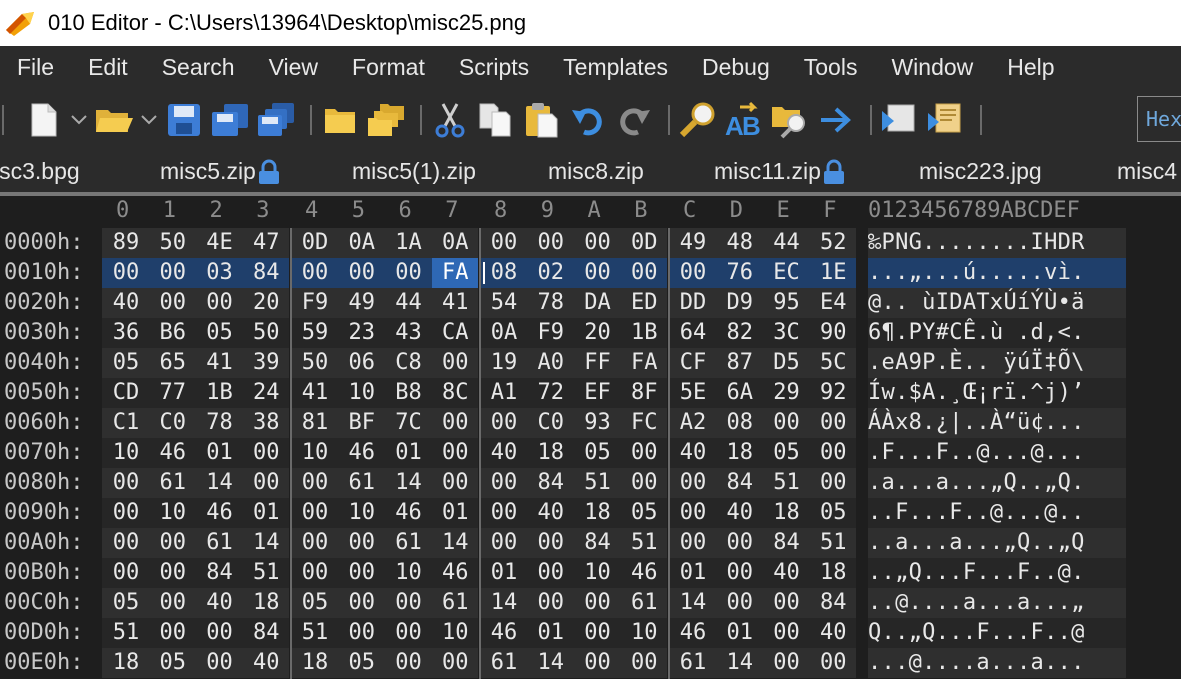 The image size is (1181, 679). What do you see at coordinates (833, 273) in the screenshot?
I see `hex-byte: 1E` at bounding box center [833, 273].